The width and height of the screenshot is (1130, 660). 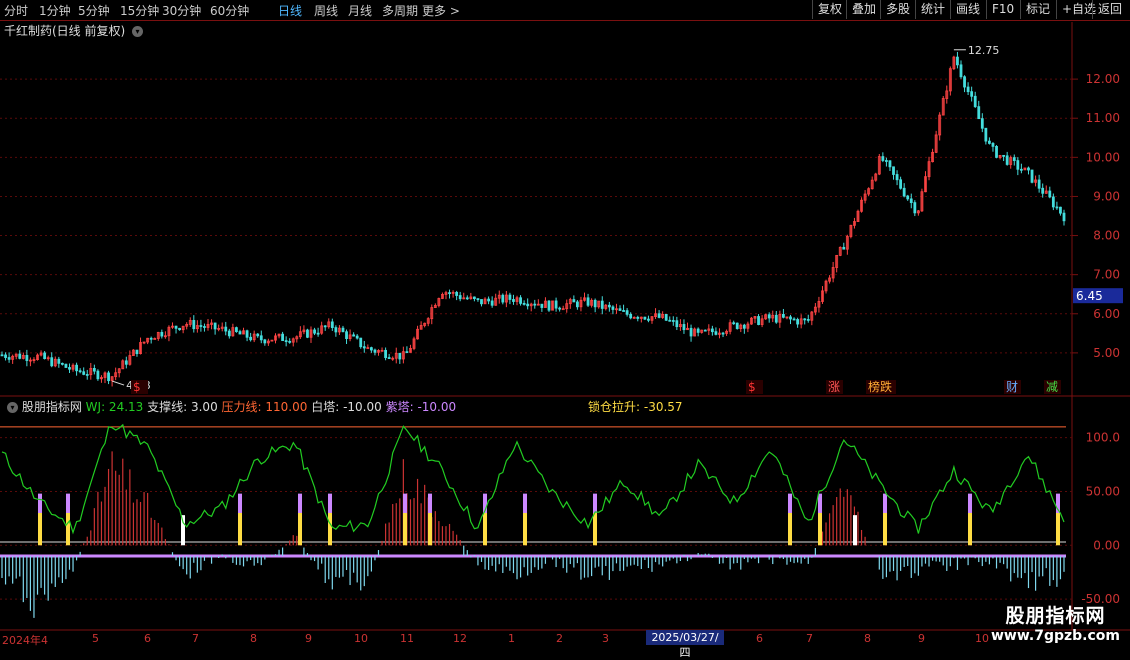 I want to click on date-label-15: 9, so click(x=921, y=638).